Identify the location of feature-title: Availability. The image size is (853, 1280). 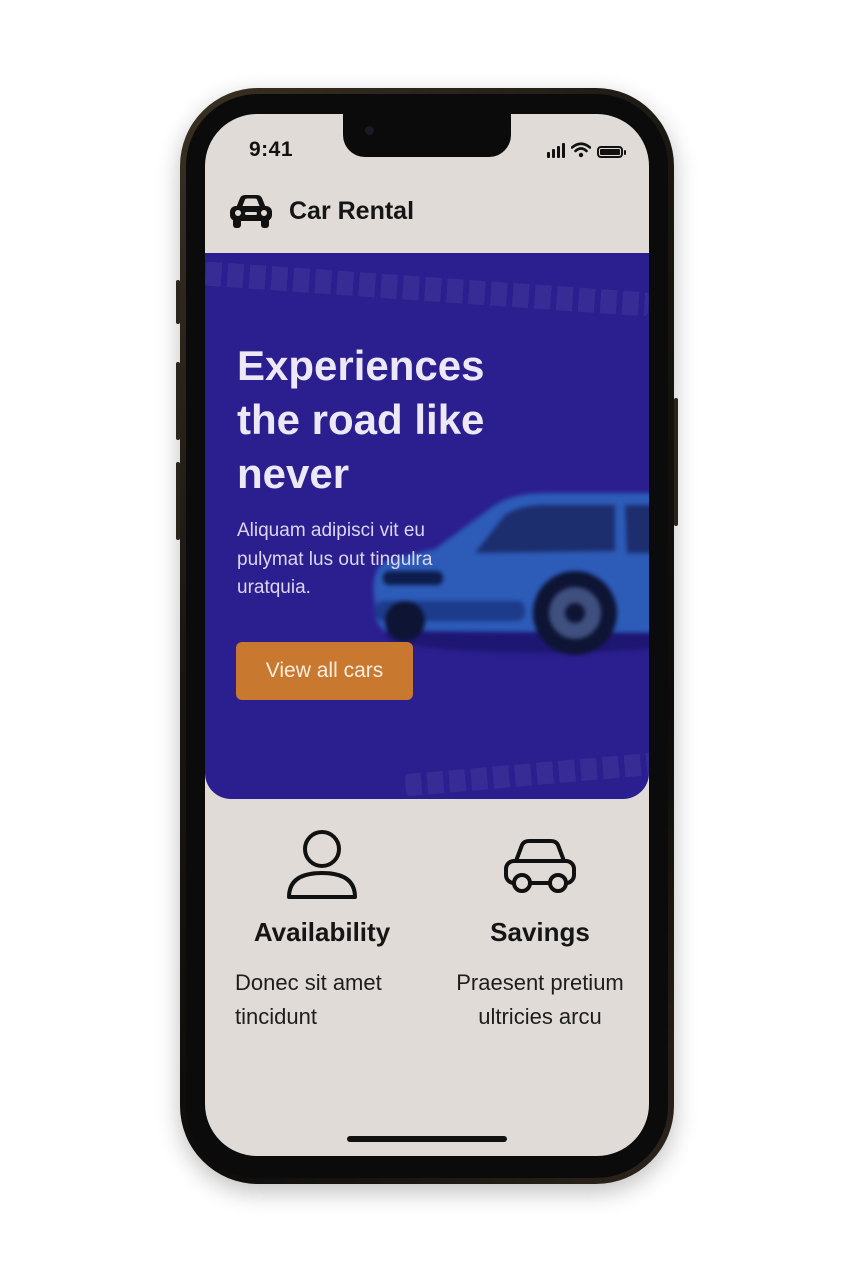
(322, 932).